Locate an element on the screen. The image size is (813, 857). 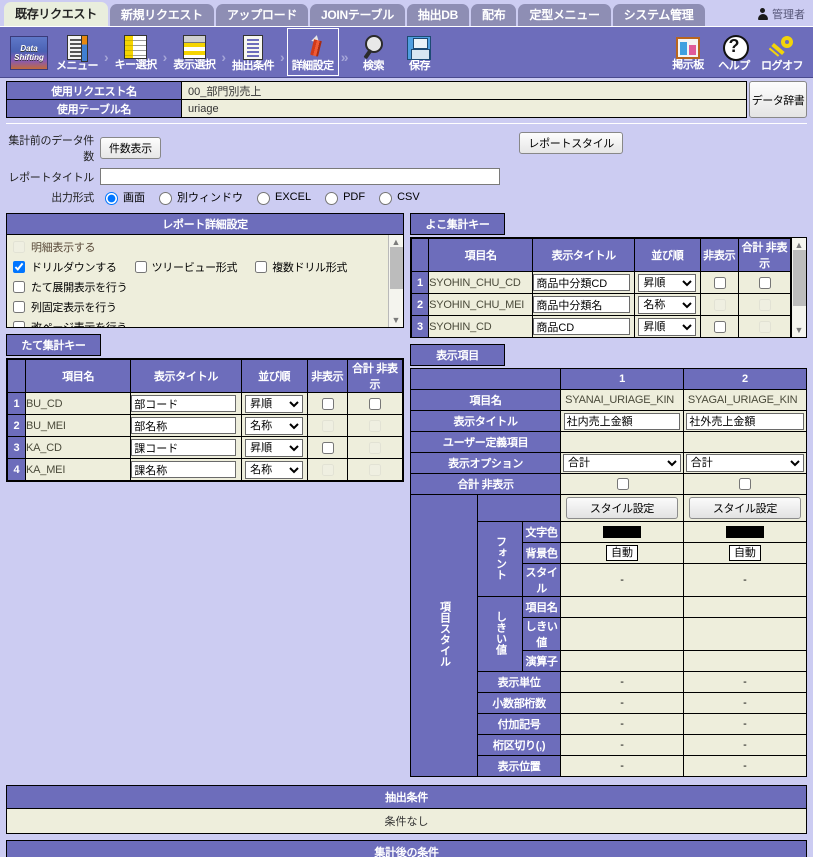
toolbar-bulletin-board-button: 掲示板 is located at coordinates (688, 52).